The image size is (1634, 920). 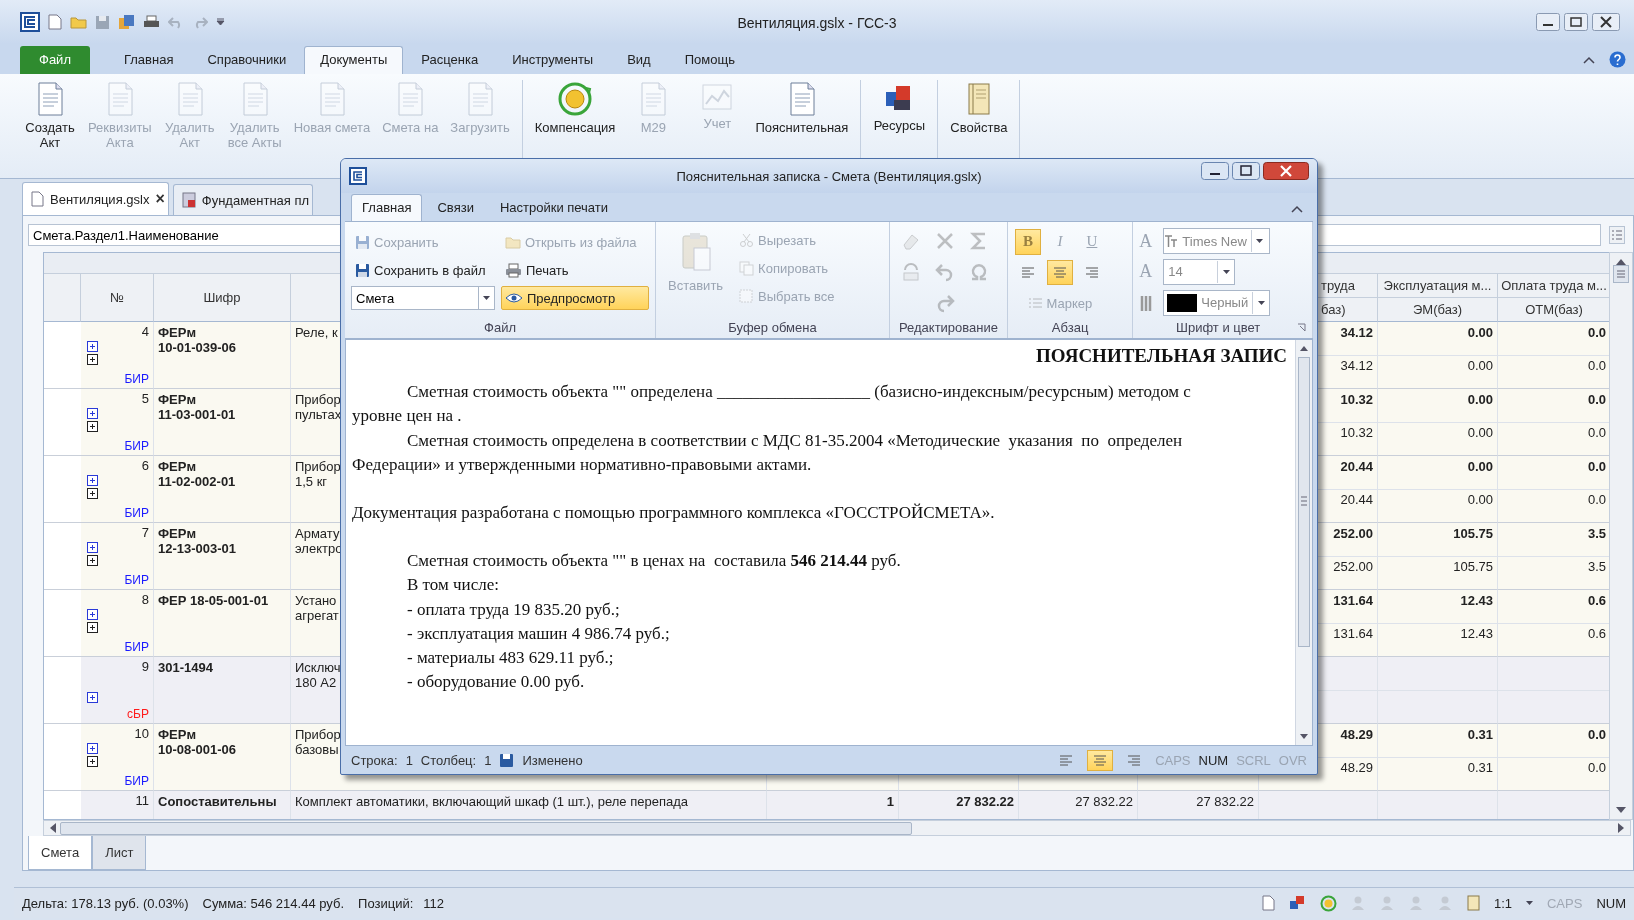 I want to click on document-tab: Фундаментная пл, so click(x=243, y=199).